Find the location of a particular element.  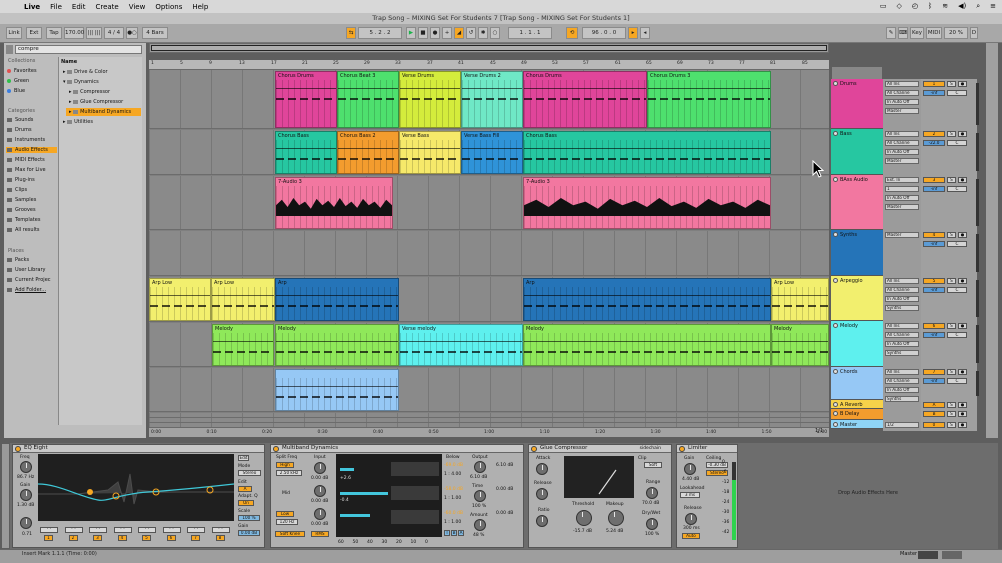

stop-icon: ■ is located at coordinates (423, 33).